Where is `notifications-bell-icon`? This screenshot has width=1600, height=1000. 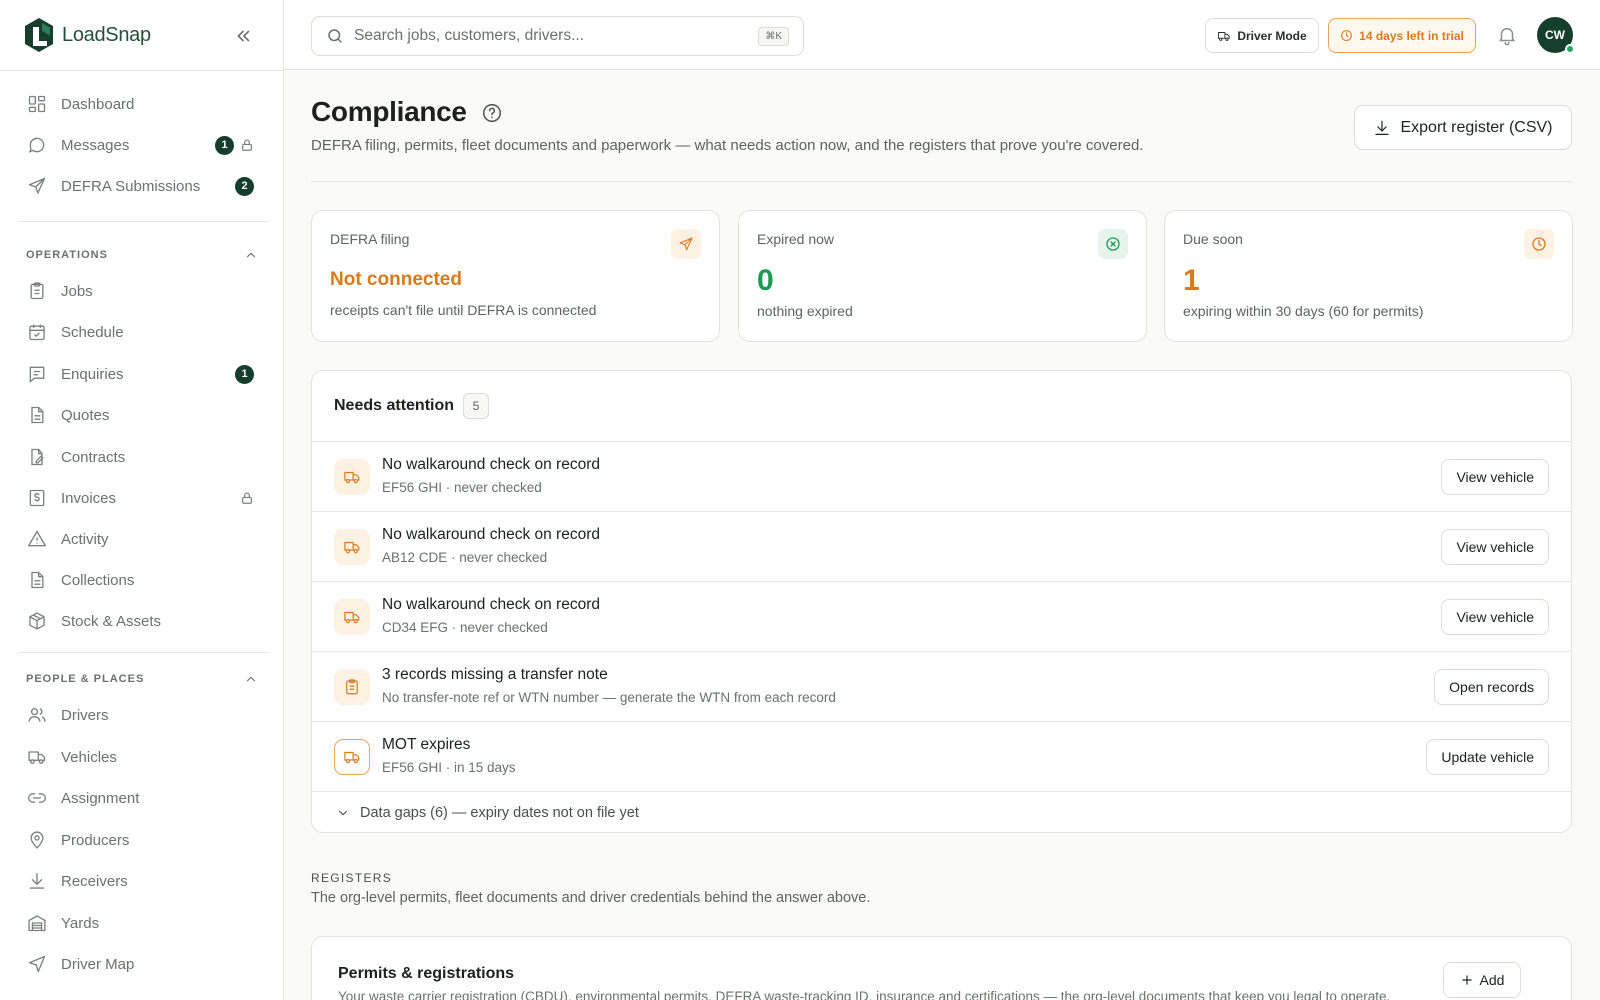
notifications-bell-icon is located at coordinates (1507, 35).